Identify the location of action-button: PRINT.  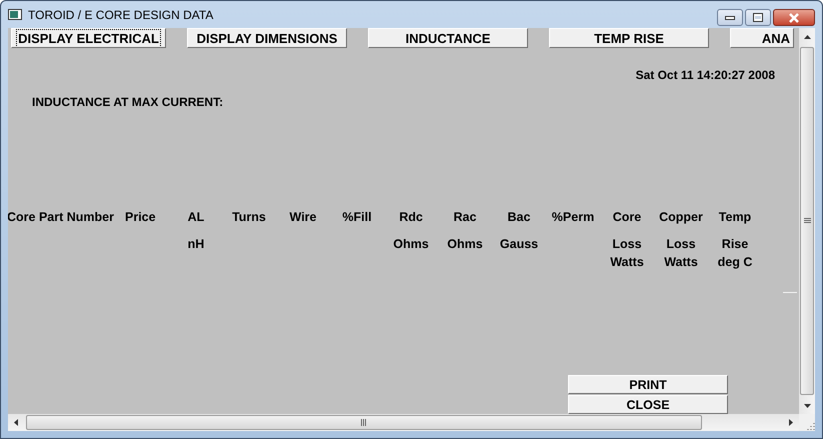
(648, 384).